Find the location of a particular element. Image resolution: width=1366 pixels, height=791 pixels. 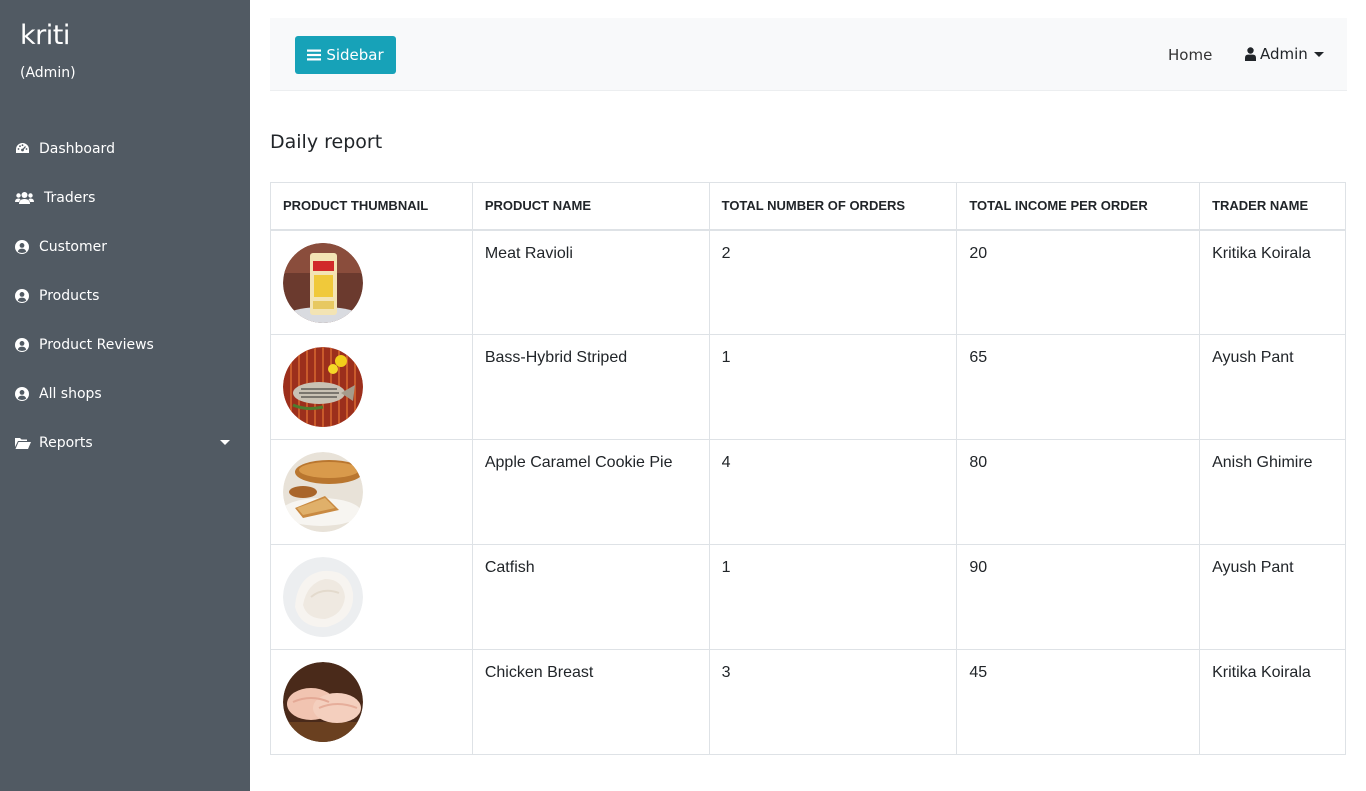

income-cell: 80 is located at coordinates (1078, 492).